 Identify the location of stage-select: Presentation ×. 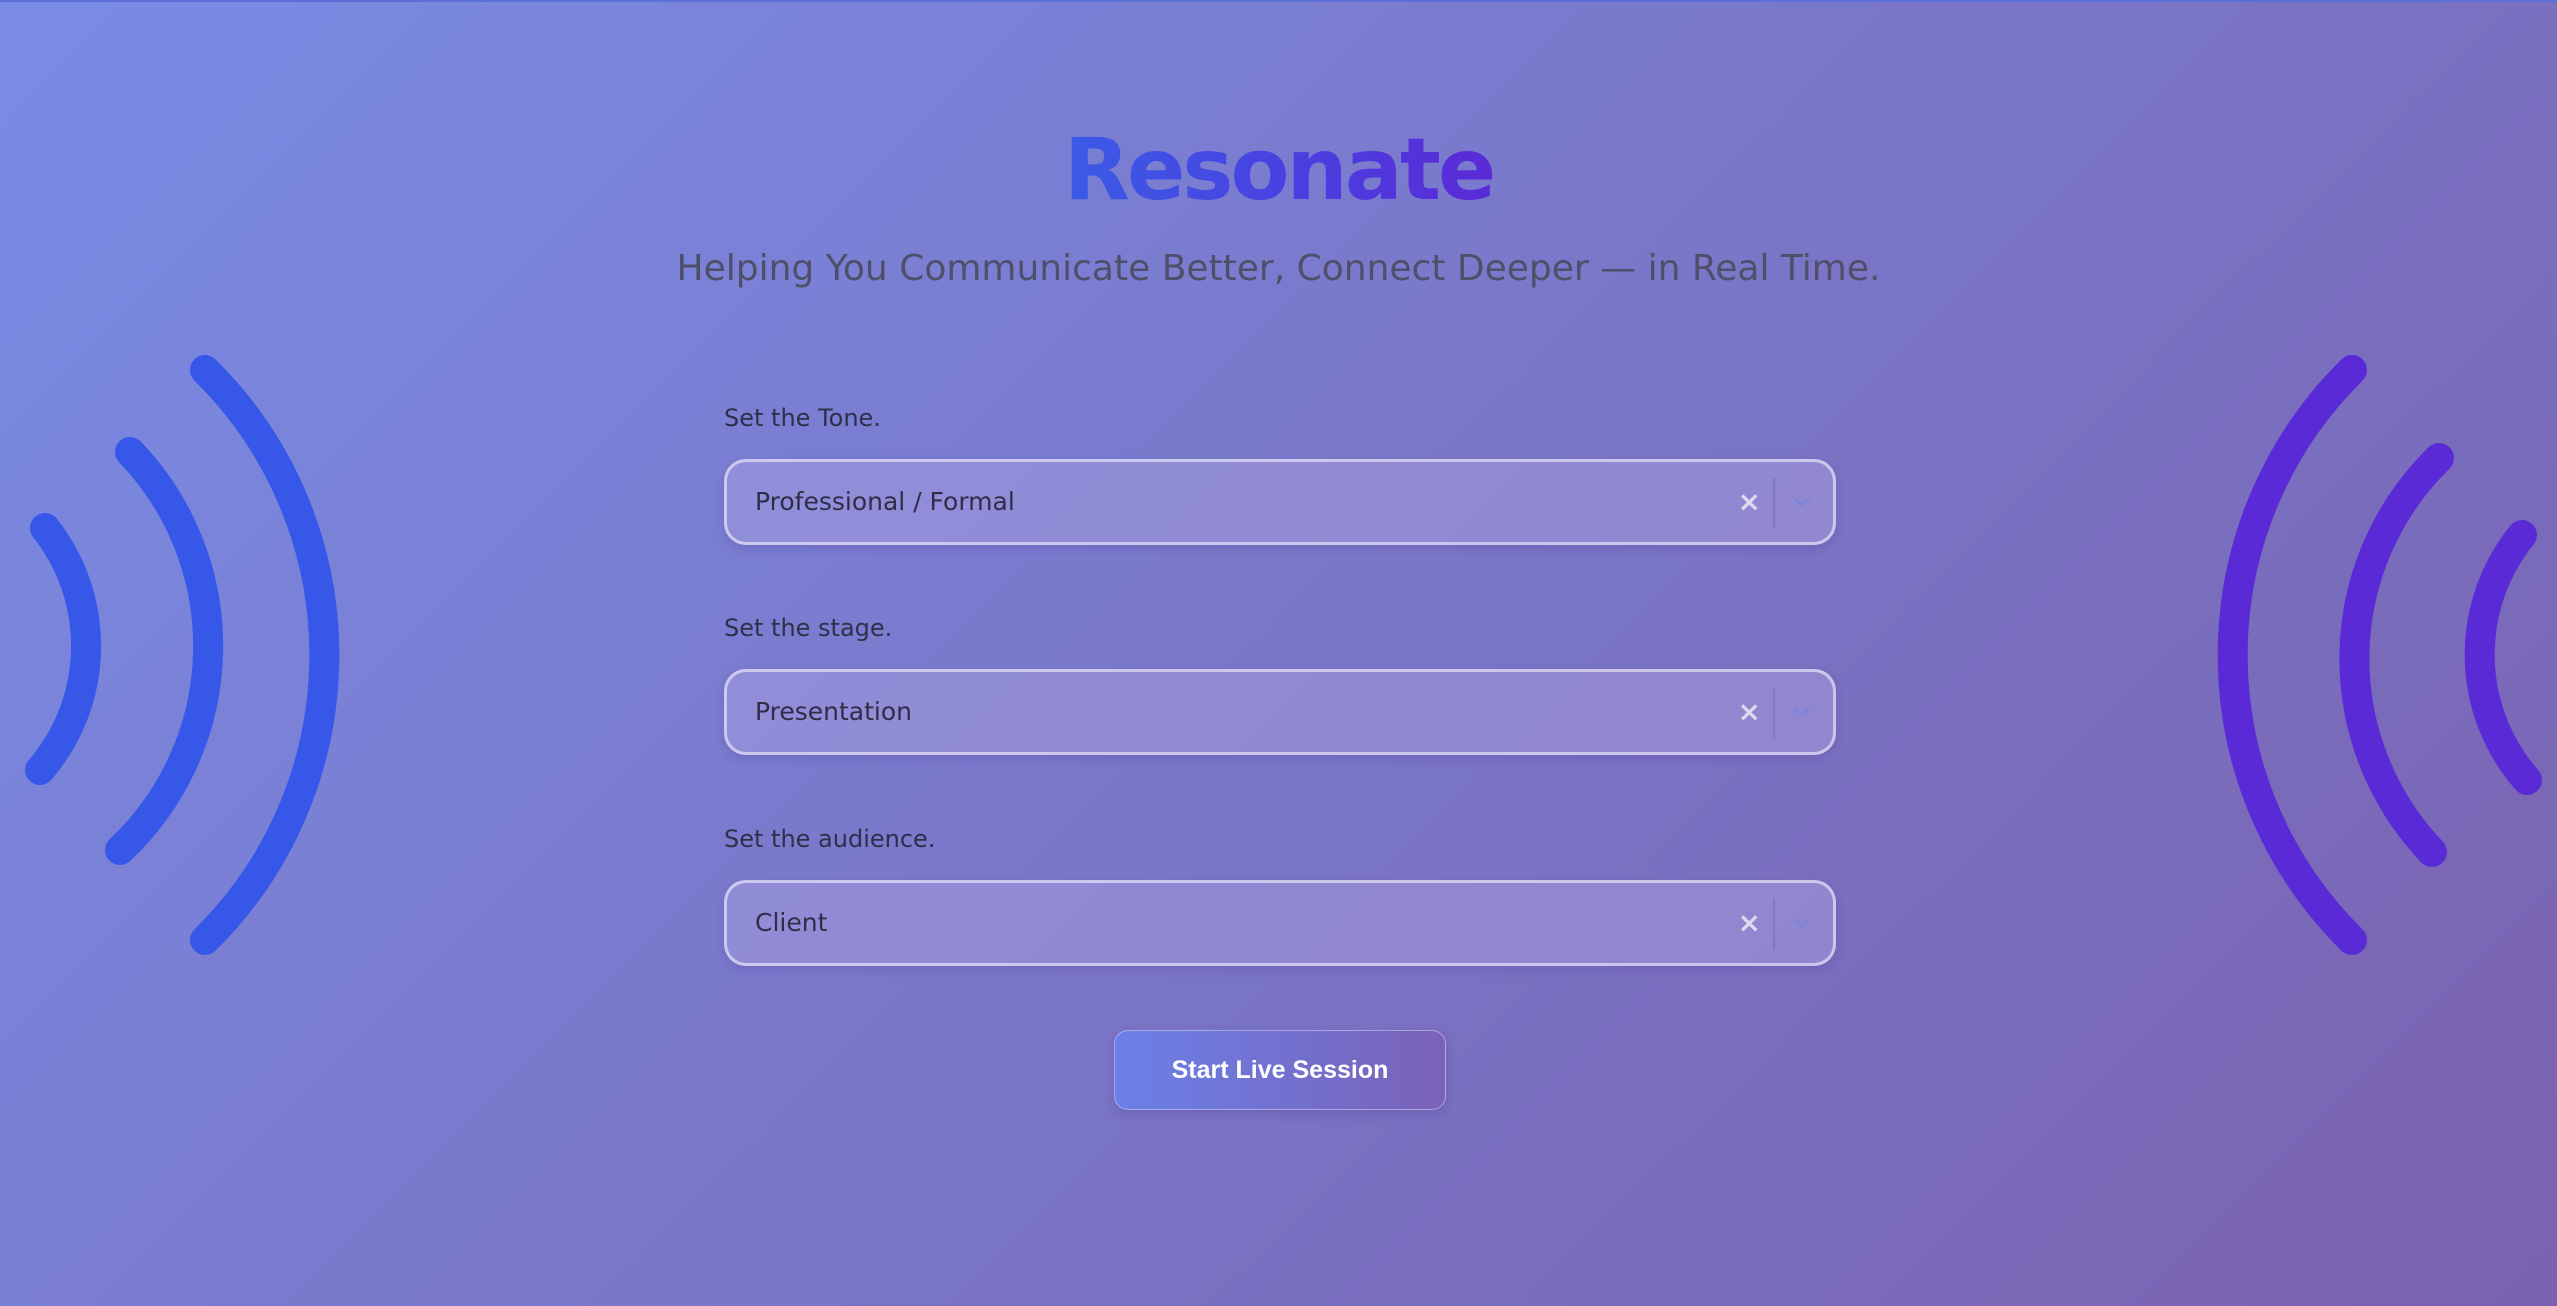
(1280, 712).